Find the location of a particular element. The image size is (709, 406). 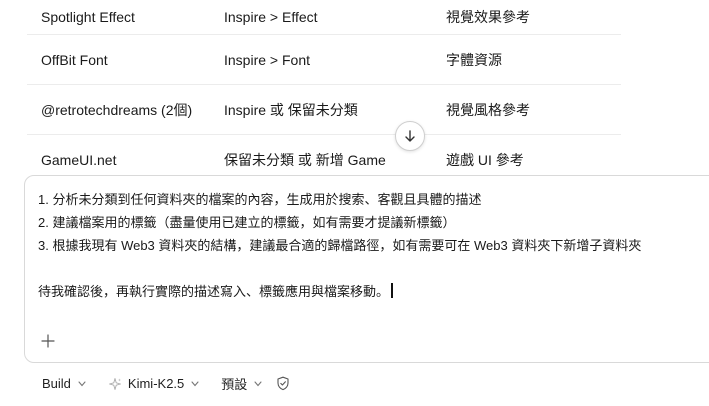

preset-label: 預設 is located at coordinates (234, 384).